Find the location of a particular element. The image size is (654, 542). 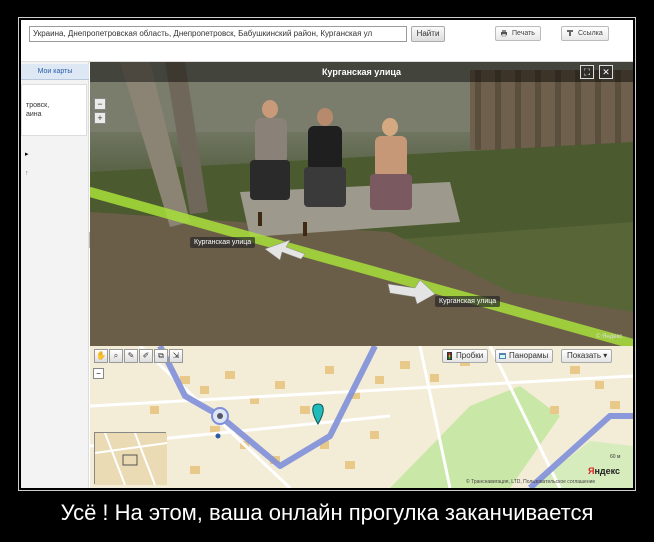

map-tools: ✋ ⌕ ✎ ✐ ⧉ ⇲ is located at coordinates (138, 356).